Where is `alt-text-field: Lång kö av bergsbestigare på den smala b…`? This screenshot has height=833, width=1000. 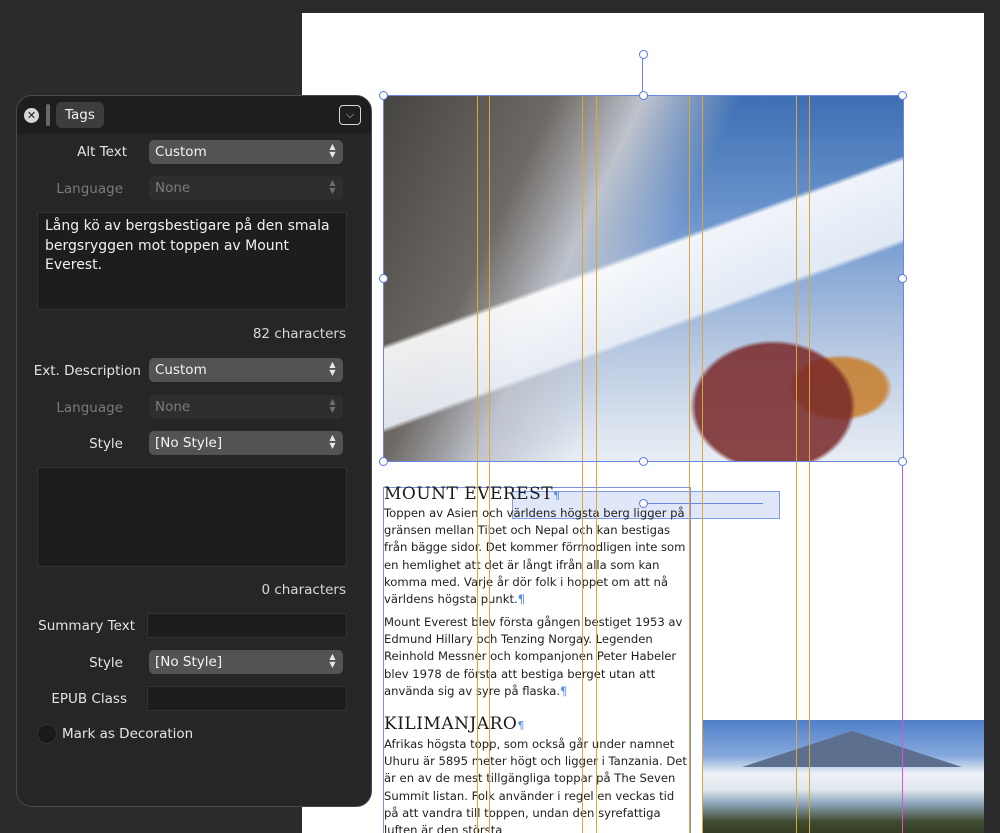 alt-text-field: Lång kö av bergsbestigare på den smala b… is located at coordinates (192, 261).